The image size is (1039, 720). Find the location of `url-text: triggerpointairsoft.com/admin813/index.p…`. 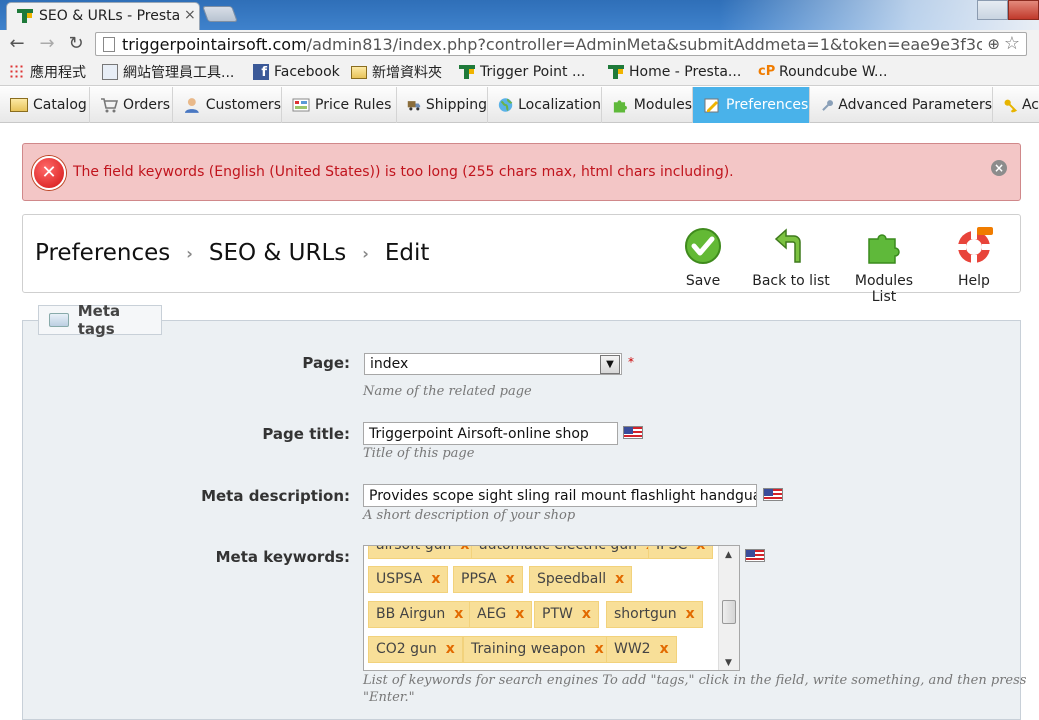

url-text: triggerpointairsoft.com/admin813/index.p… is located at coordinates (552, 44).